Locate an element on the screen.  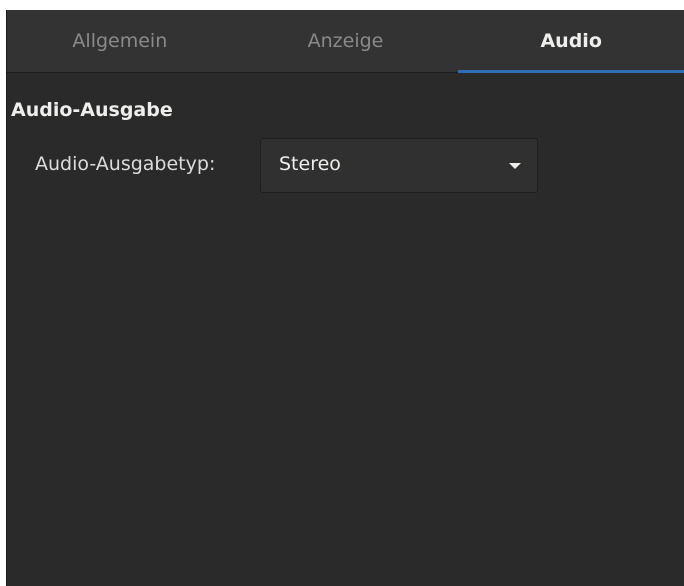
tab-anzeige: Anzeige is located at coordinates (346, 41).